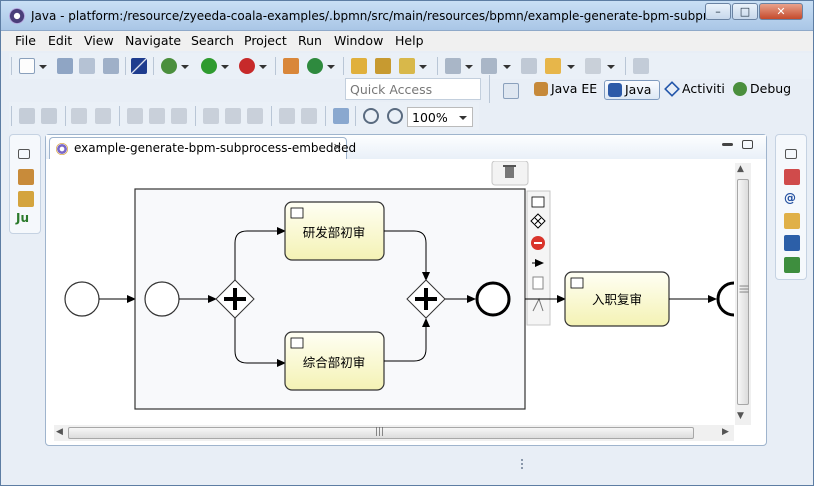 The width and height of the screenshot is (814, 486). What do you see at coordinates (538, 243) in the screenshot?
I see `end-event-pad-icon` at bounding box center [538, 243].